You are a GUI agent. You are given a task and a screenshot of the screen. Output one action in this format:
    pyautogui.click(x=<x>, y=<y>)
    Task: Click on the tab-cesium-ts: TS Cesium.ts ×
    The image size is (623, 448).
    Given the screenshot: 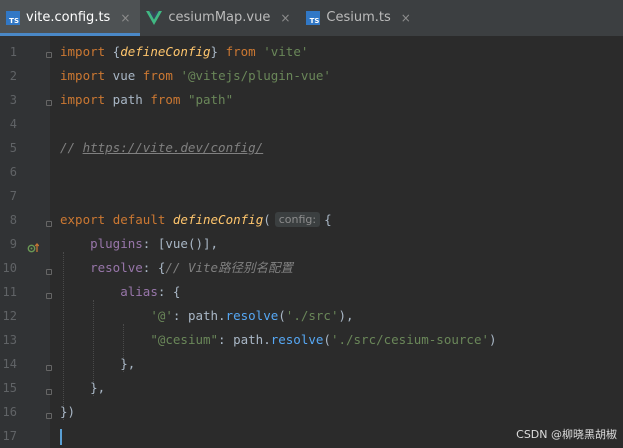 What is the action you would take?
    pyautogui.click(x=360, y=17)
    